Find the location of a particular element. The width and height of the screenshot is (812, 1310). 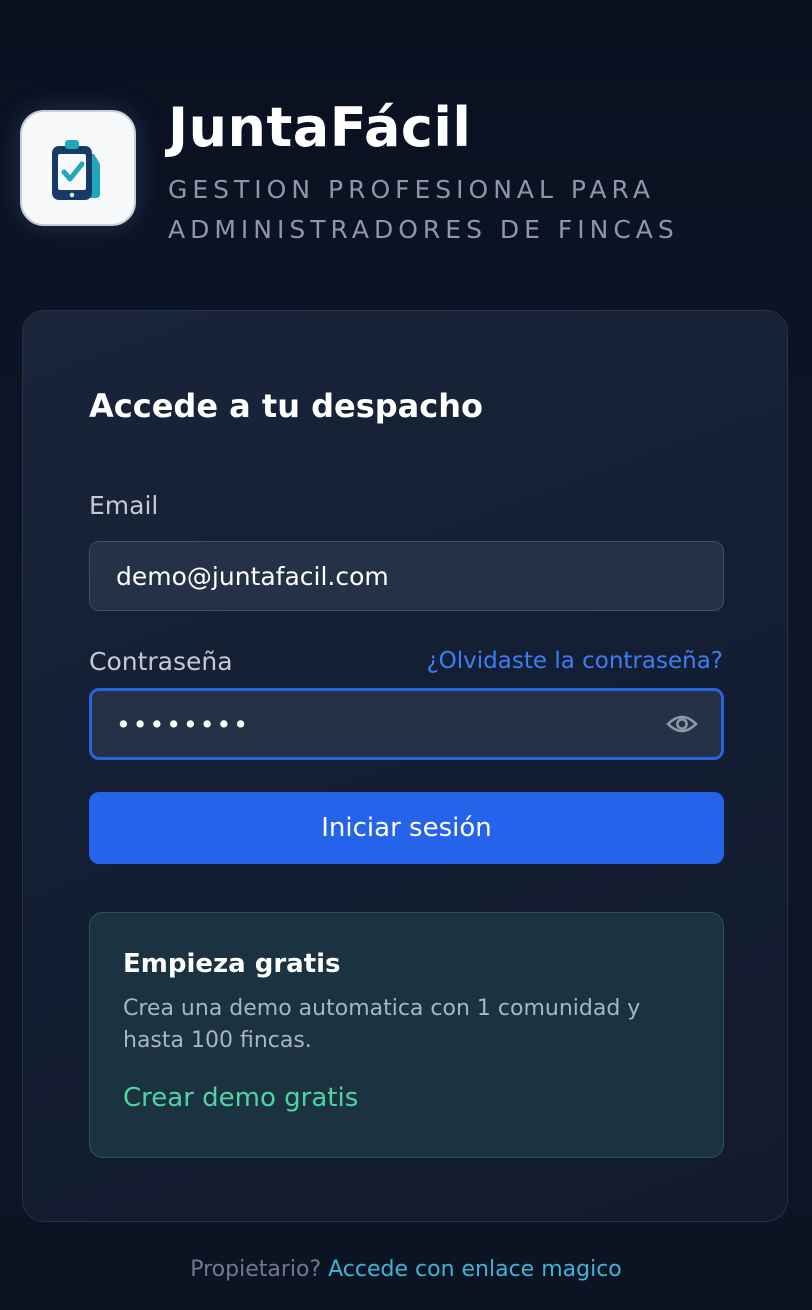

login-button: Iniciar sesión is located at coordinates (406, 828).